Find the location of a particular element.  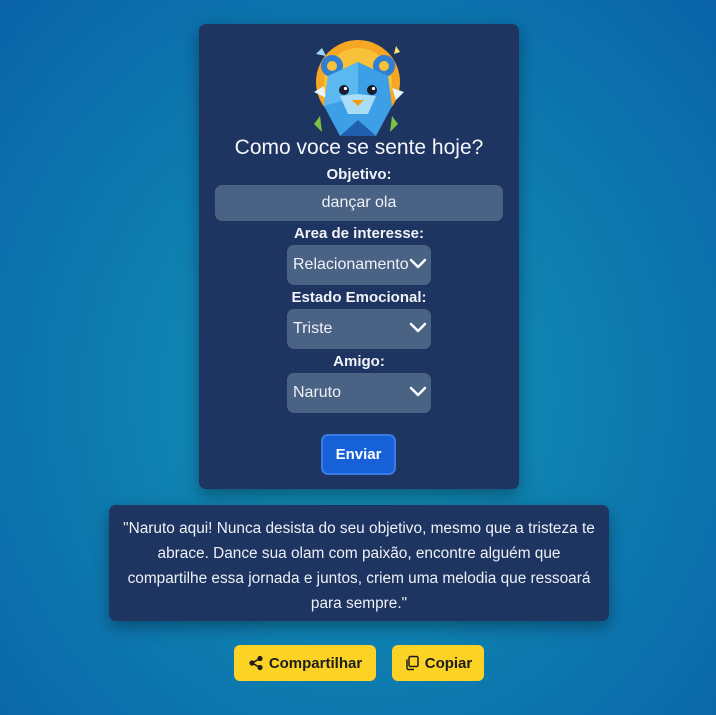

share-button-label: Compartilhar is located at coordinates (315, 663).